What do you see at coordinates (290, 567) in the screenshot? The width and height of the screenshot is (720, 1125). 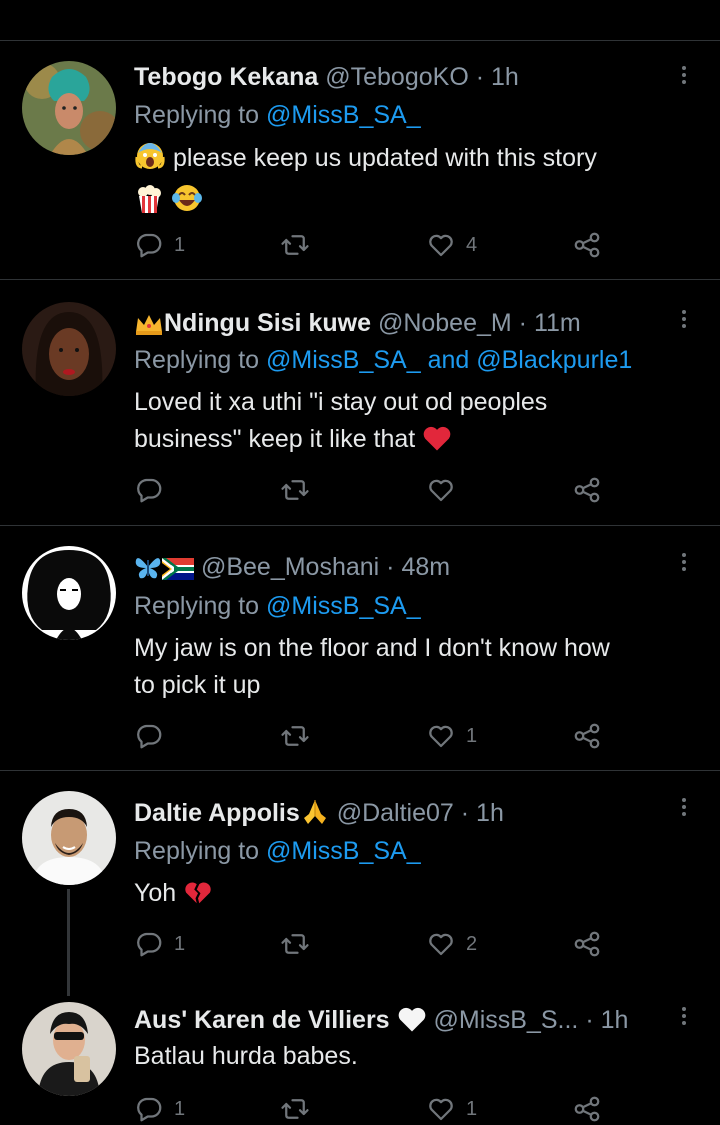 I see `user-handle: @Bee_Moshani` at bounding box center [290, 567].